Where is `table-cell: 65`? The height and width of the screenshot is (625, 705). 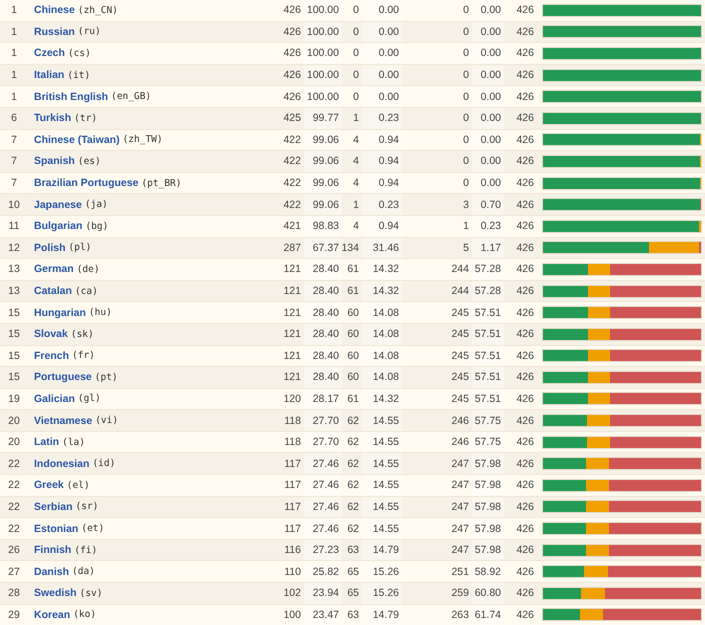 table-cell: 65 is located at coordinates (353, 593).